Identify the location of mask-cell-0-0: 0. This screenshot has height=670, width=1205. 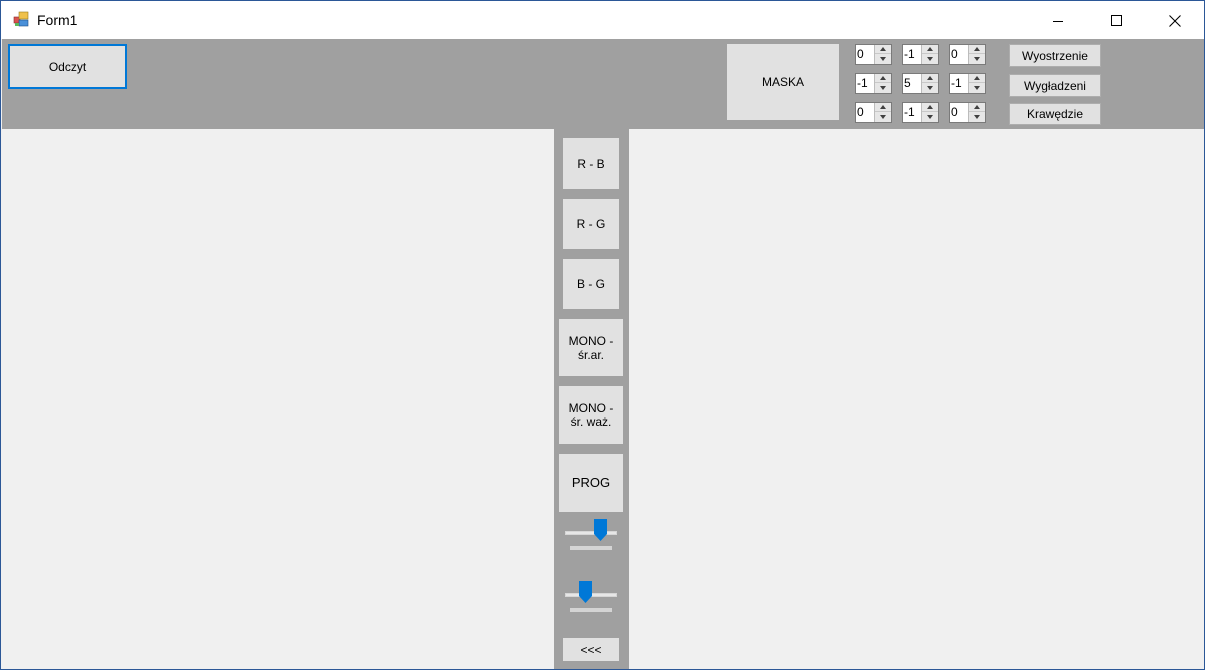
(873, 54).